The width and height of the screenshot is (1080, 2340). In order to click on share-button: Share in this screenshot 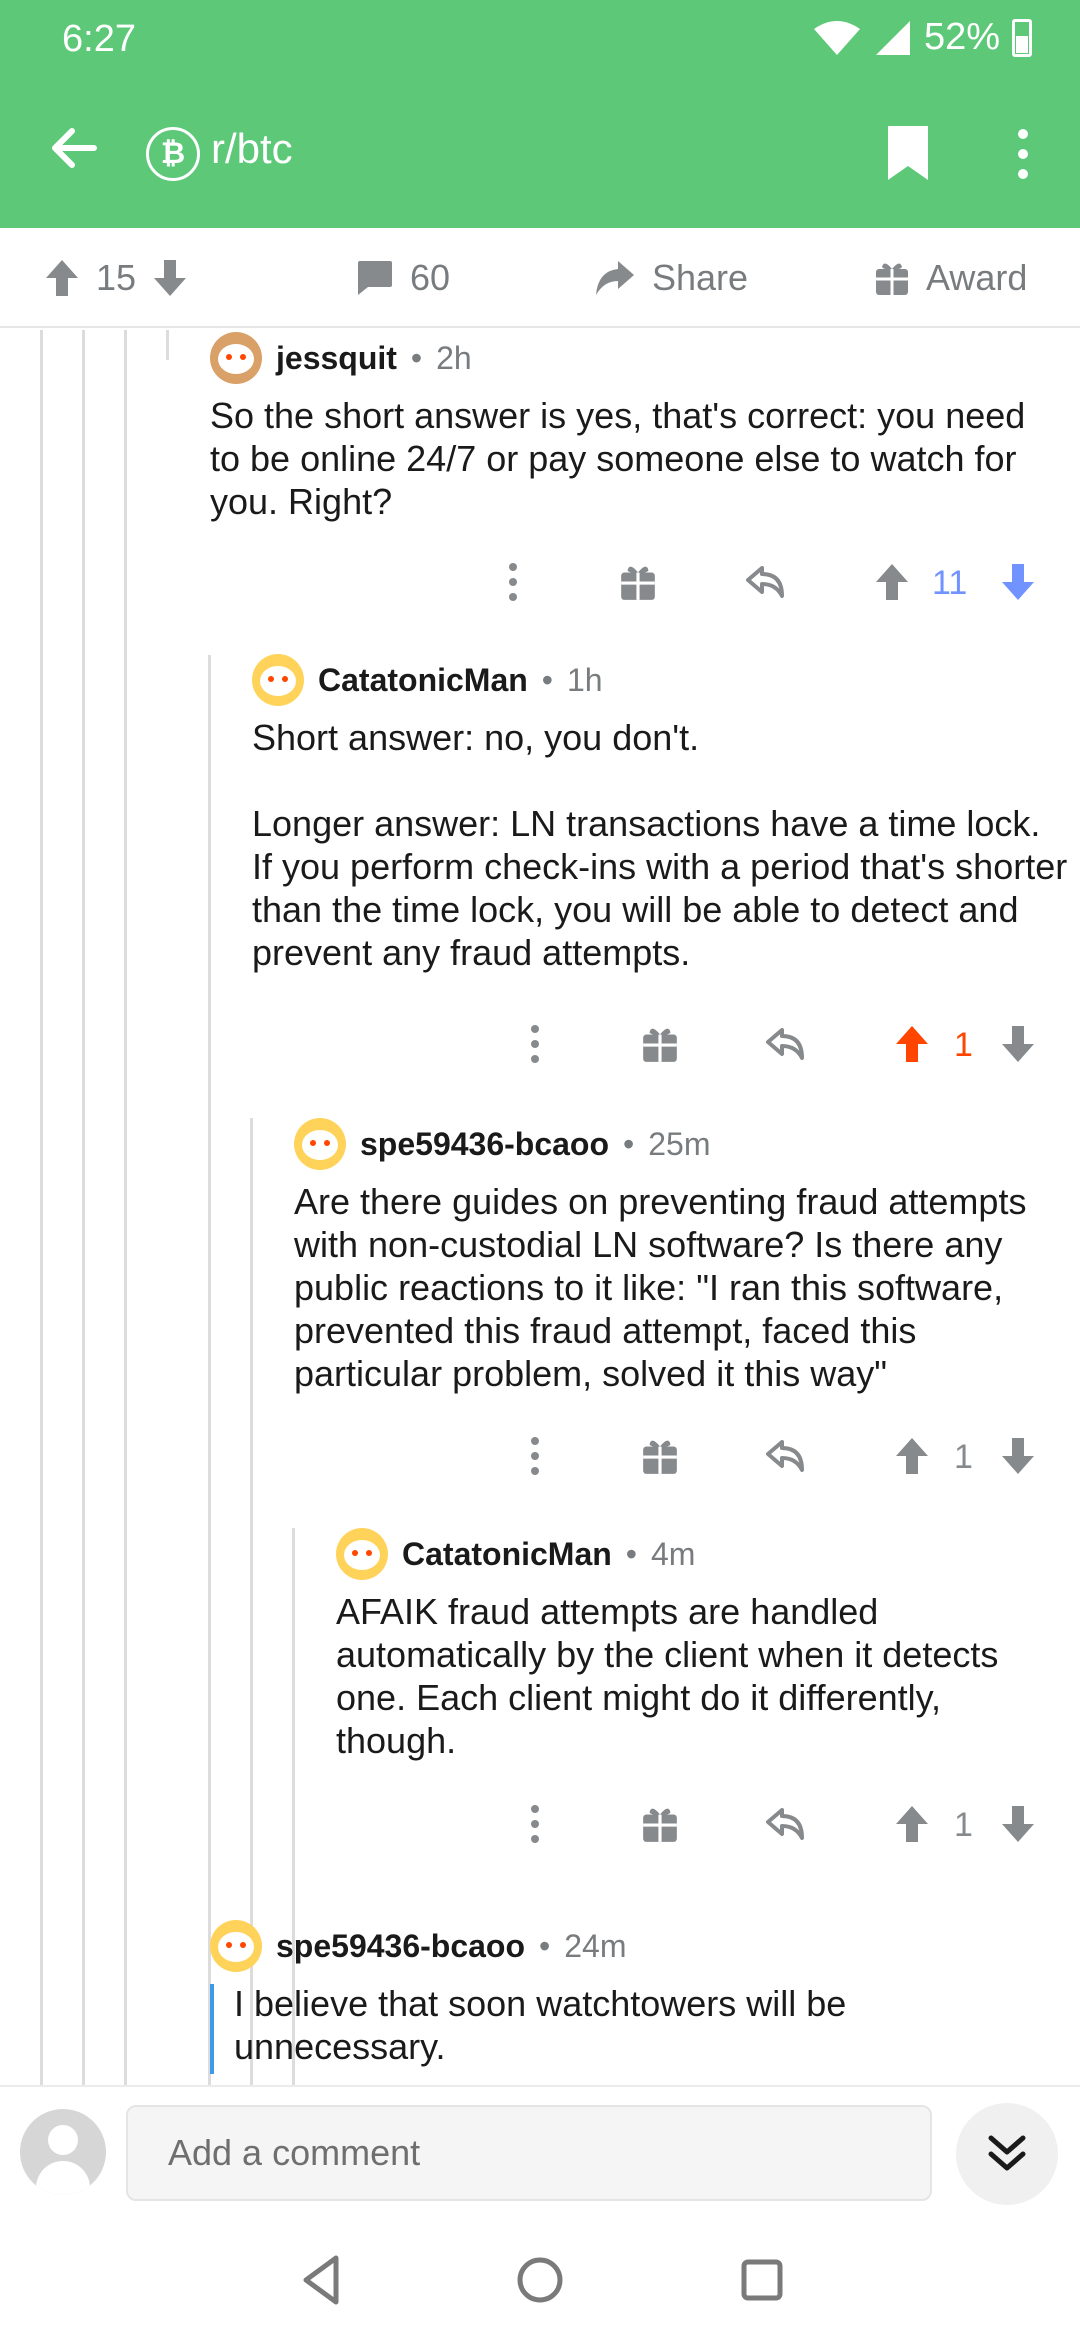, I will do `click(671, 278)`.